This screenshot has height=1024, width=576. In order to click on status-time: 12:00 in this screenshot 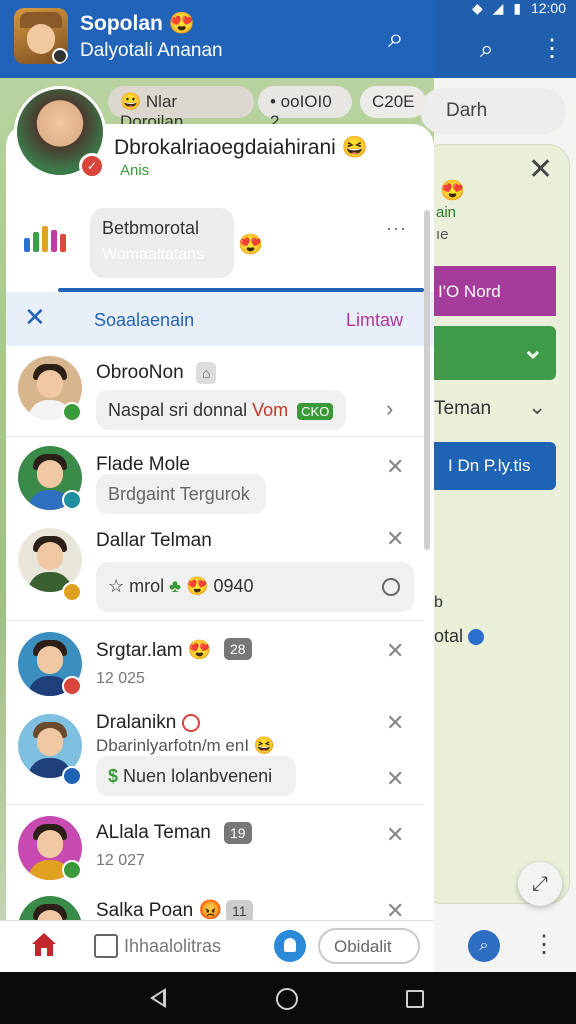, I will do `click(548, 8)`.